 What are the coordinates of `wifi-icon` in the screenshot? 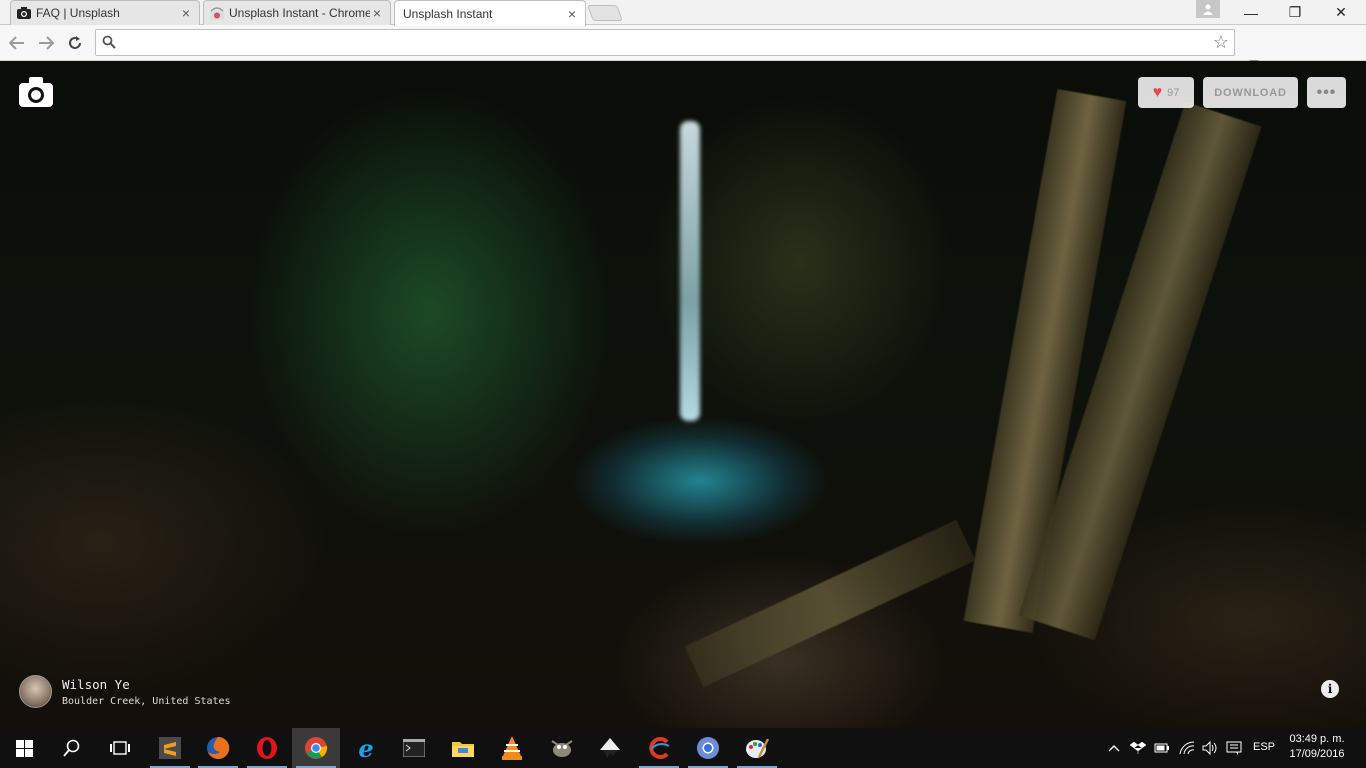 It's located at (1187, 748).